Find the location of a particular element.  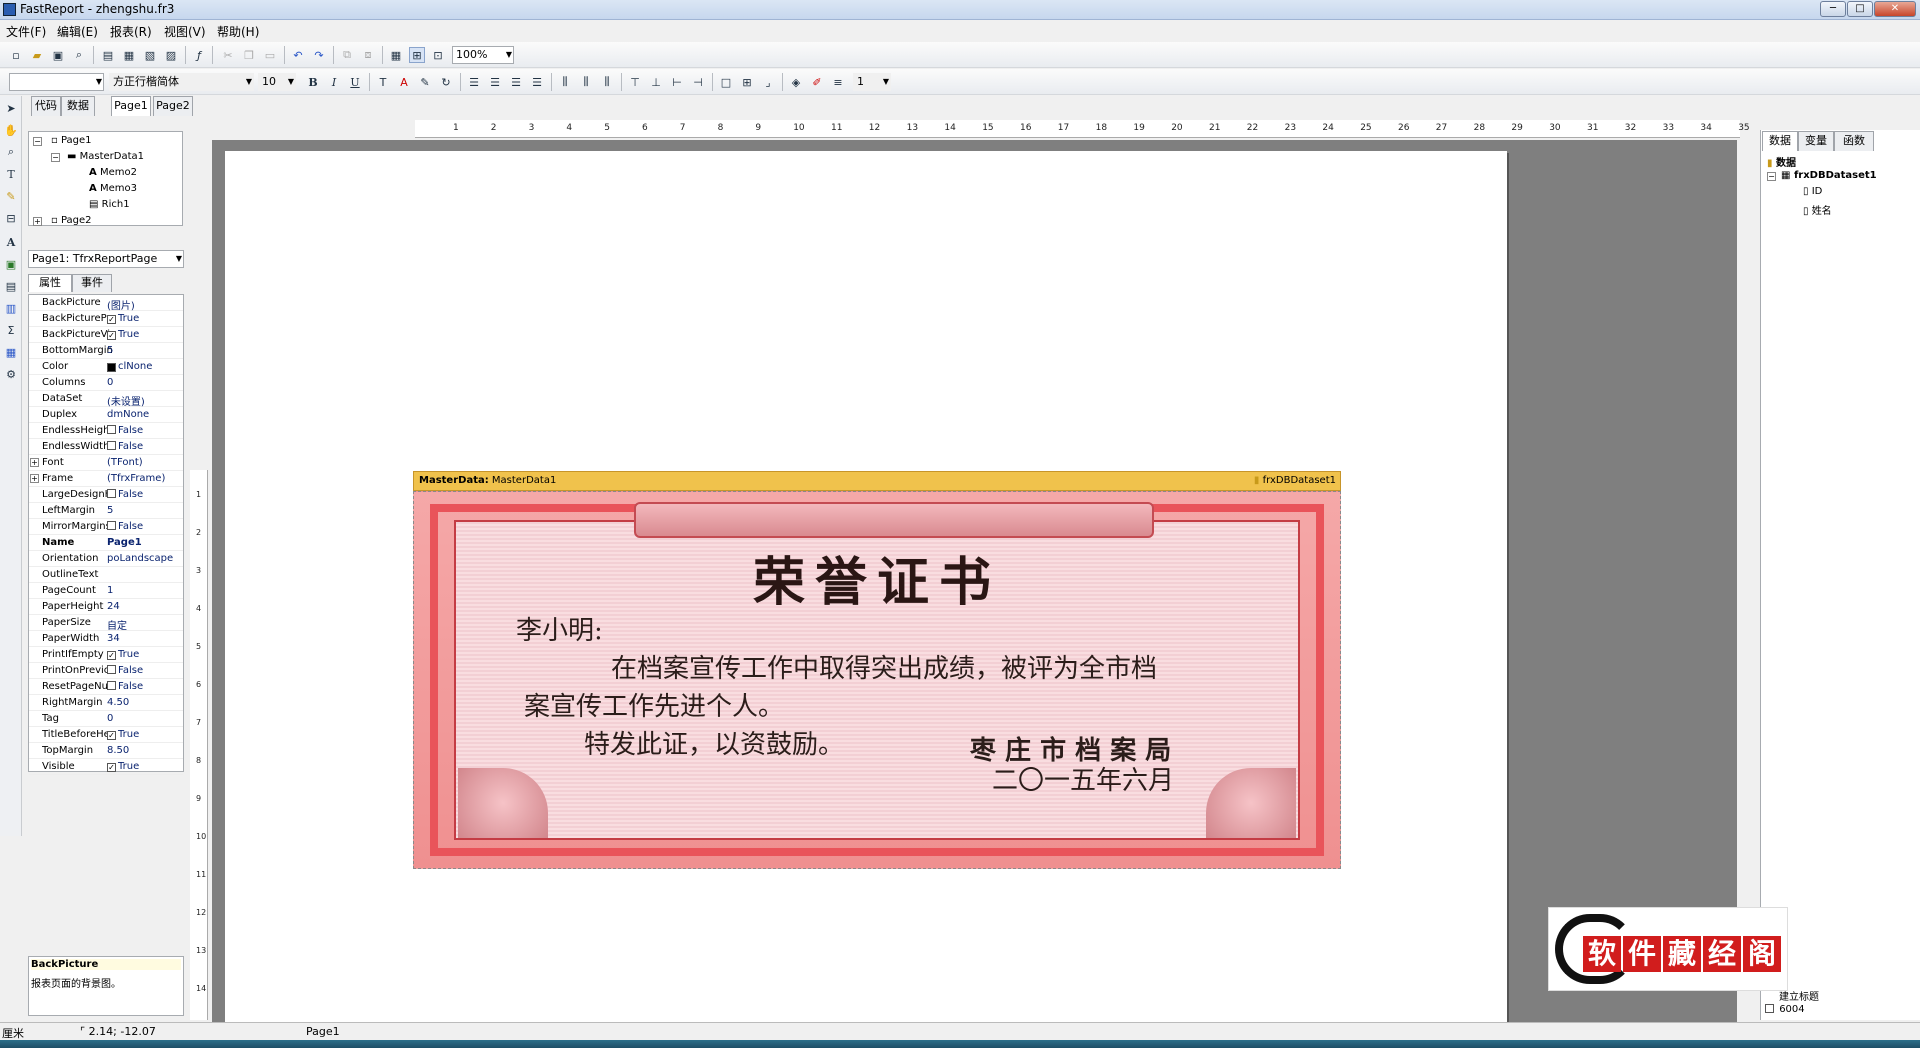

tab-data: 数据 is located at coordinates (78, 106).